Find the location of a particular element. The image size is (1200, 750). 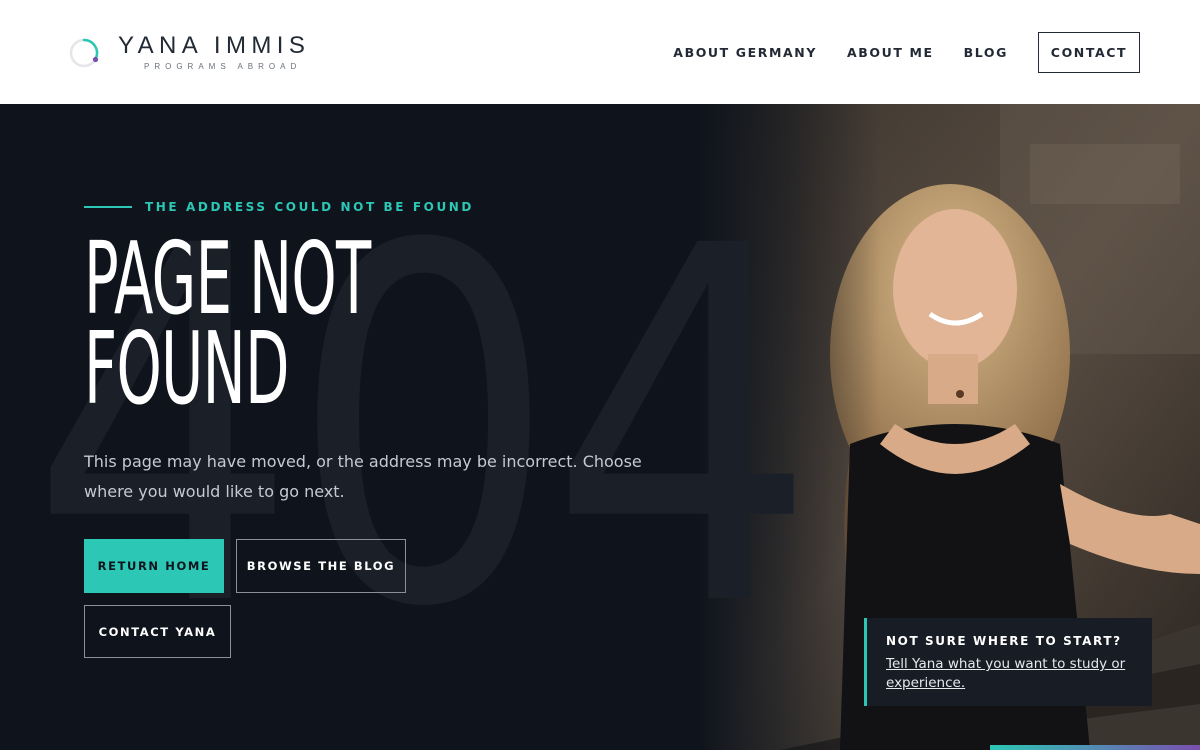

nav-about-me: ABOUT ME is located at coordinates (890, 52).